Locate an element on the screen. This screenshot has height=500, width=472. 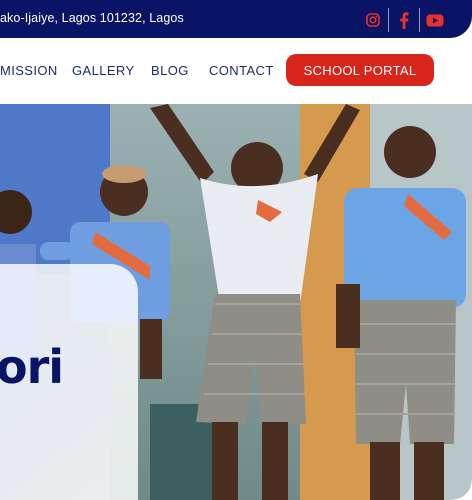
facebook-link is located at coordinates (404, 20).